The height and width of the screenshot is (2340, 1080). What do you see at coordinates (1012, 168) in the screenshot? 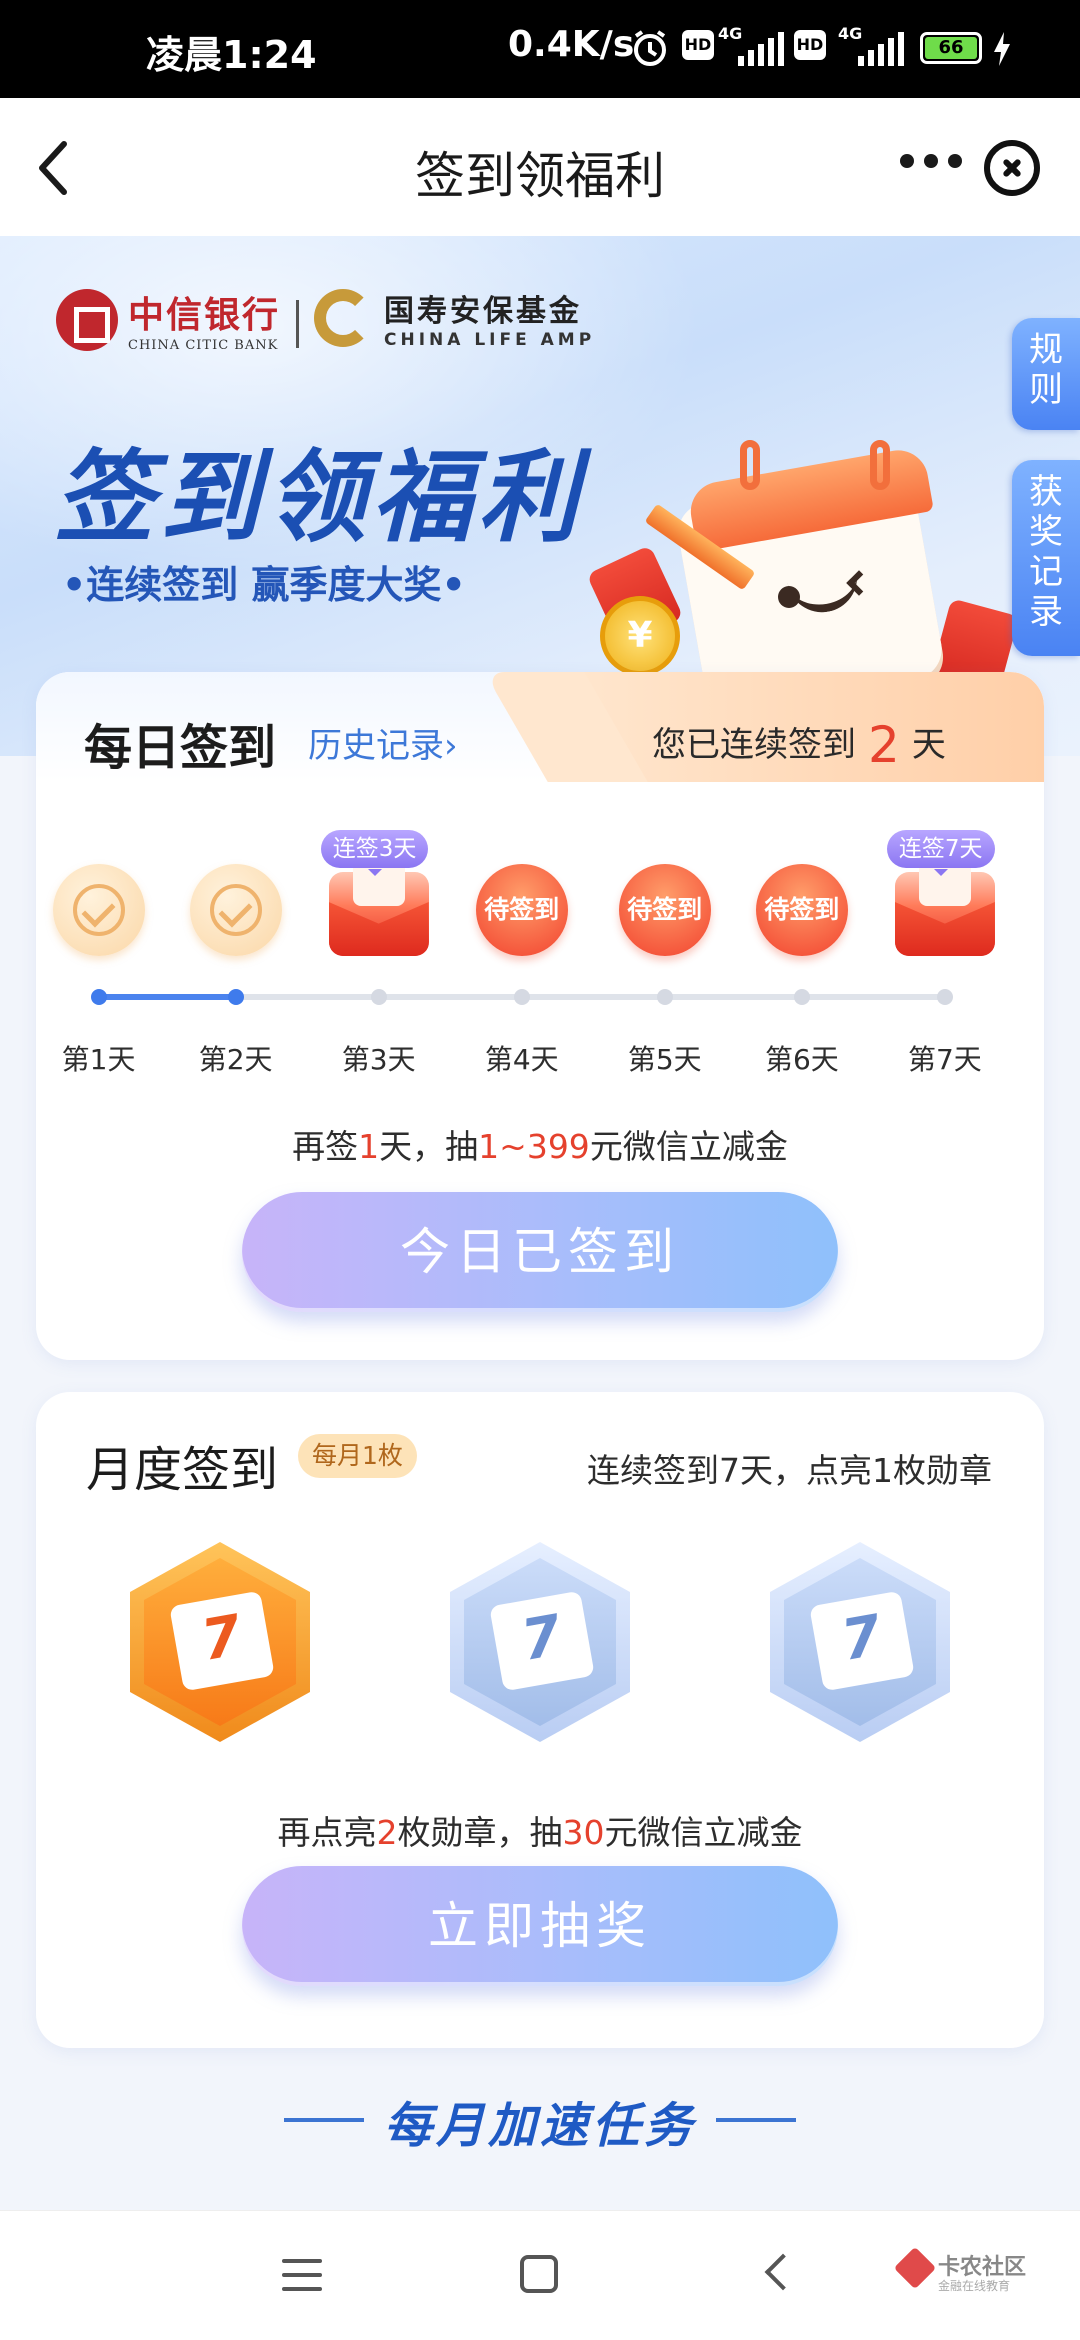
I see `close-icon` at bounding box center [1012, 168].